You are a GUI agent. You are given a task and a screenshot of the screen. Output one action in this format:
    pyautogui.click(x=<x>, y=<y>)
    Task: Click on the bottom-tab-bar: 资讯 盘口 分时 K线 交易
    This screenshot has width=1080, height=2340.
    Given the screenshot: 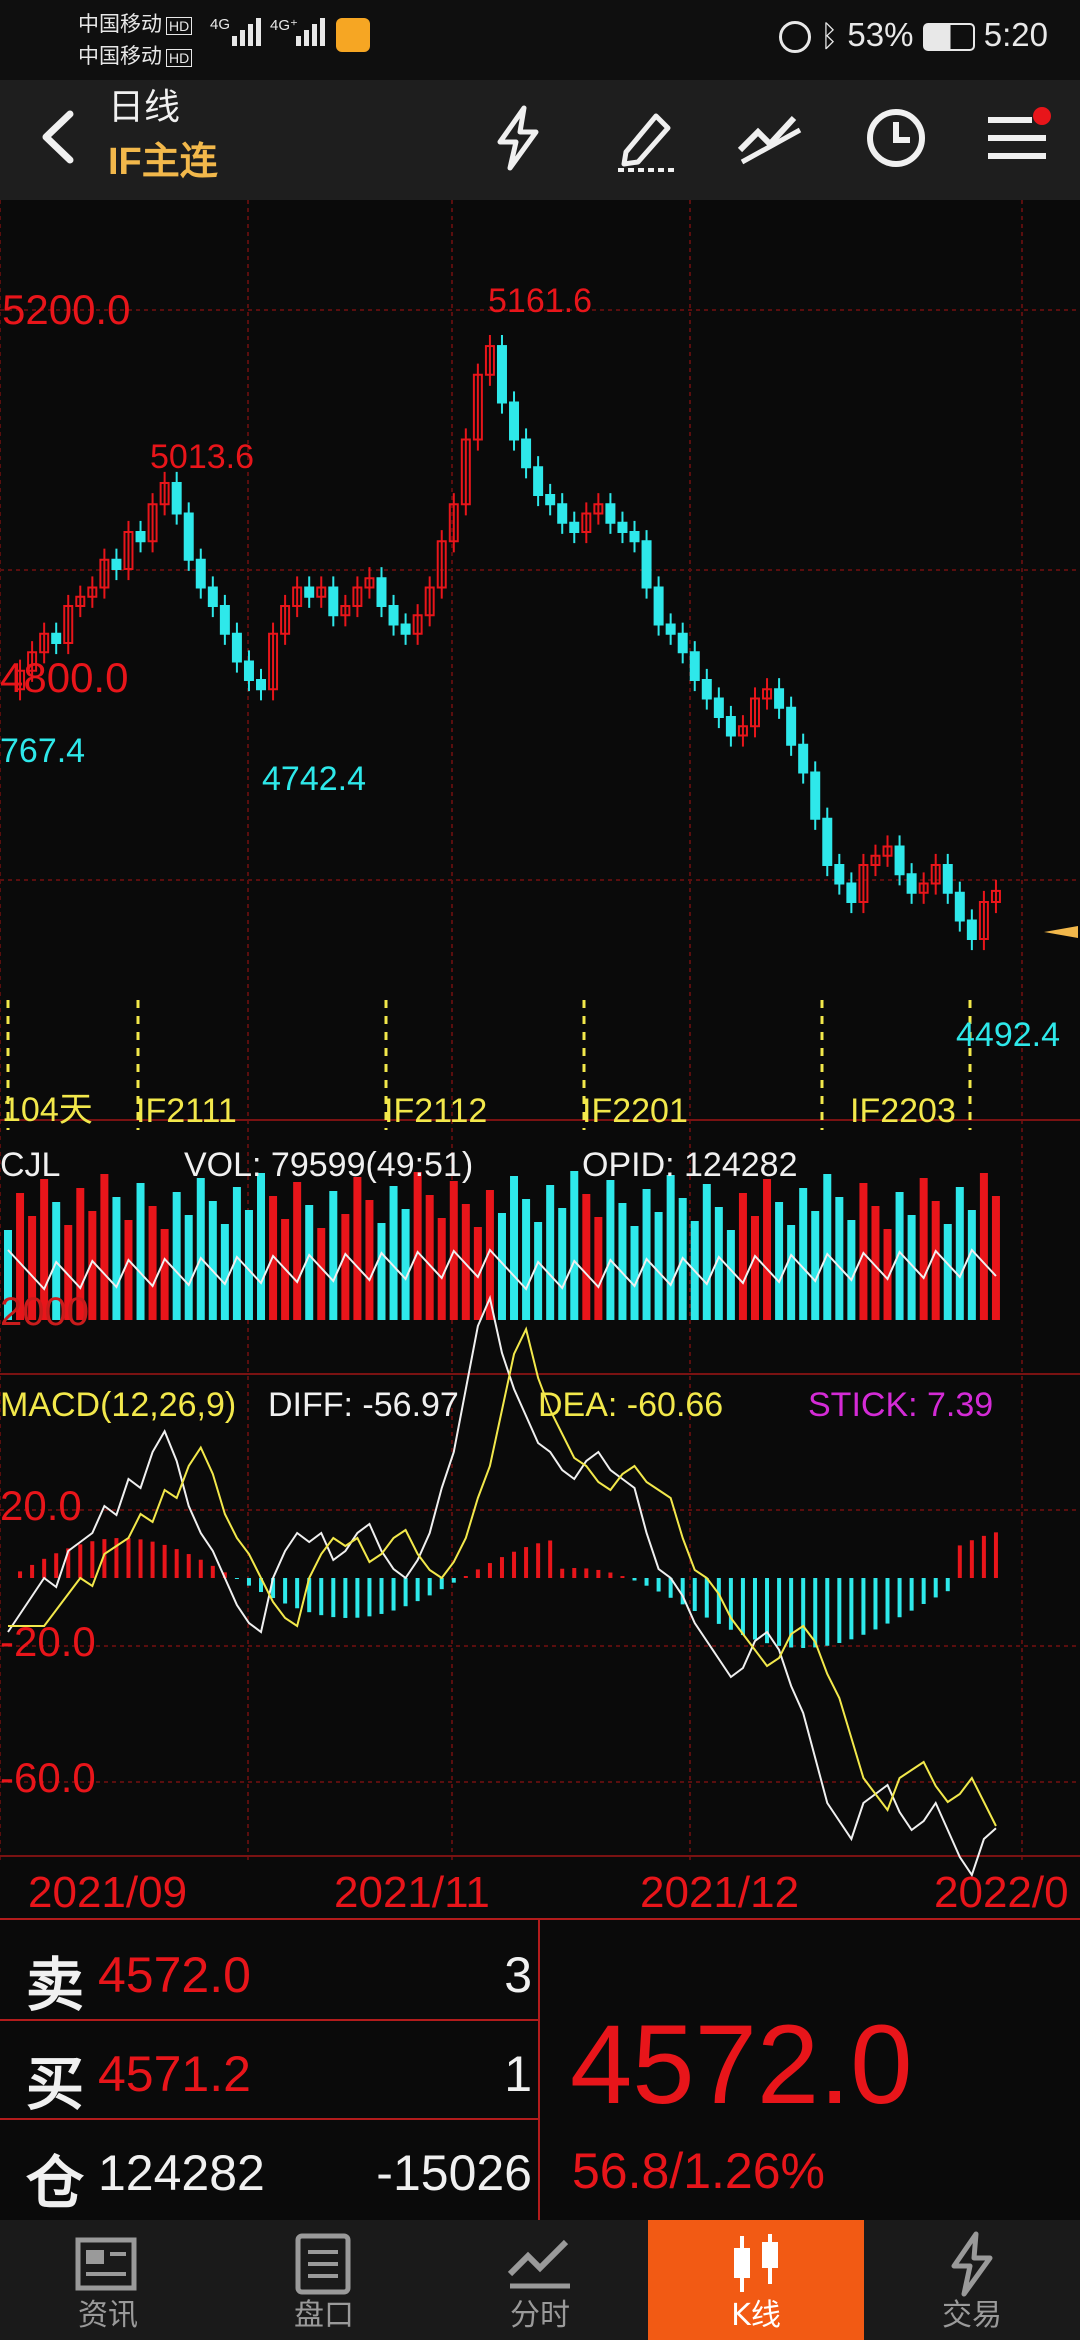 What is the action you would take?
    pyautogui.click(x=540, y=2280)
    